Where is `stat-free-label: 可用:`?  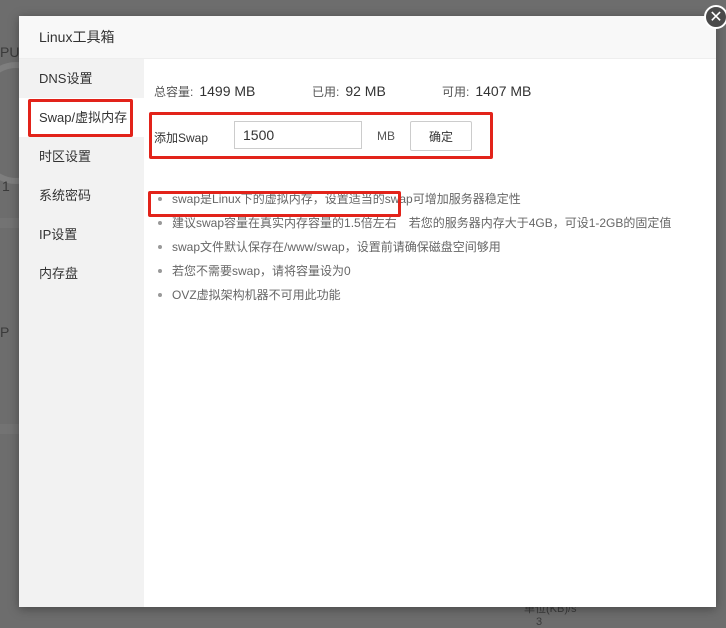
stat-free-label: 可用: is located at coordinates (456, 92).